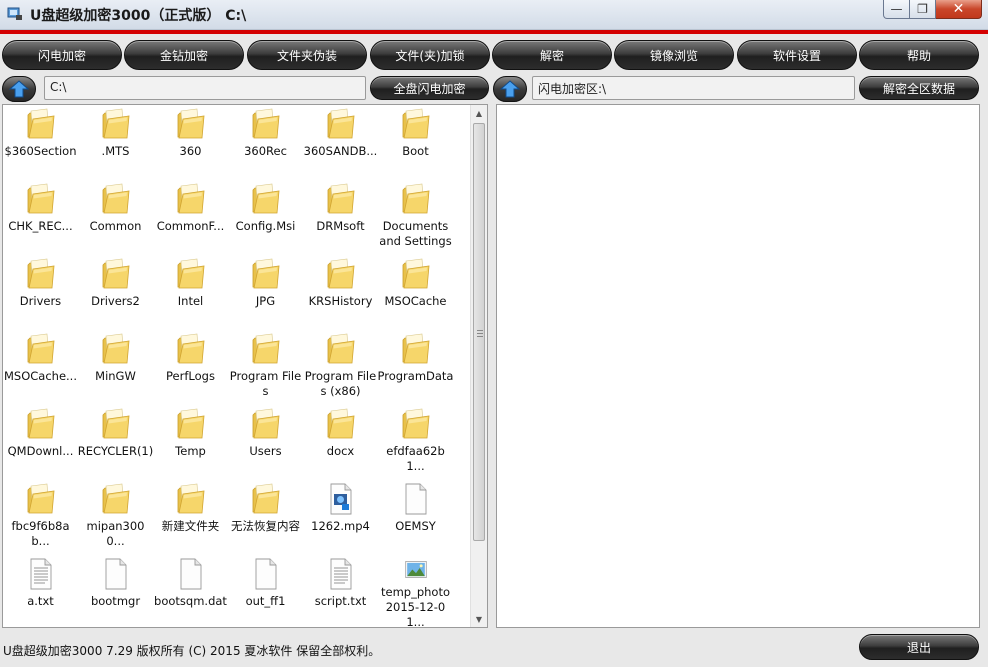 This screenshot has width=988, height=667. What do you see at coordinates (62, 55) in the screenshot?
I see `flash-encrypt-button: 闪电加密` at bounding box center [62, 55].